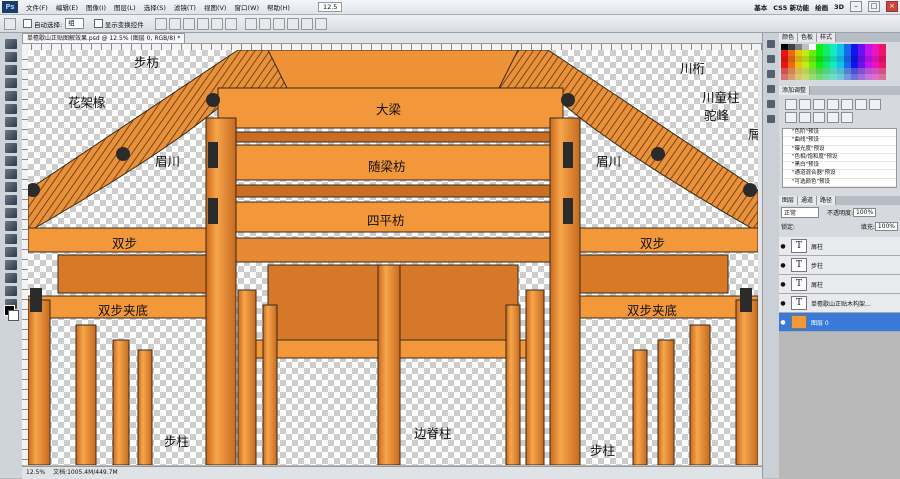  I want to click on layer-row-selected: ● 图层 0, so click(839, 323).